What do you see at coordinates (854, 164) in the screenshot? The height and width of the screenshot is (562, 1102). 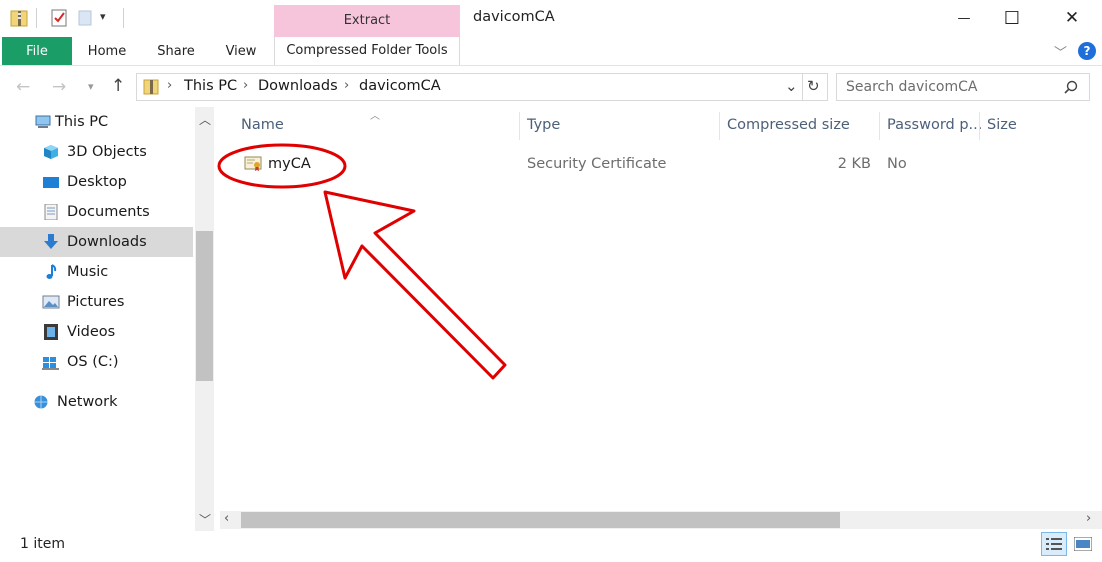 I see `file-compressed-size: 2 KB` at bounding box center [854, 164].